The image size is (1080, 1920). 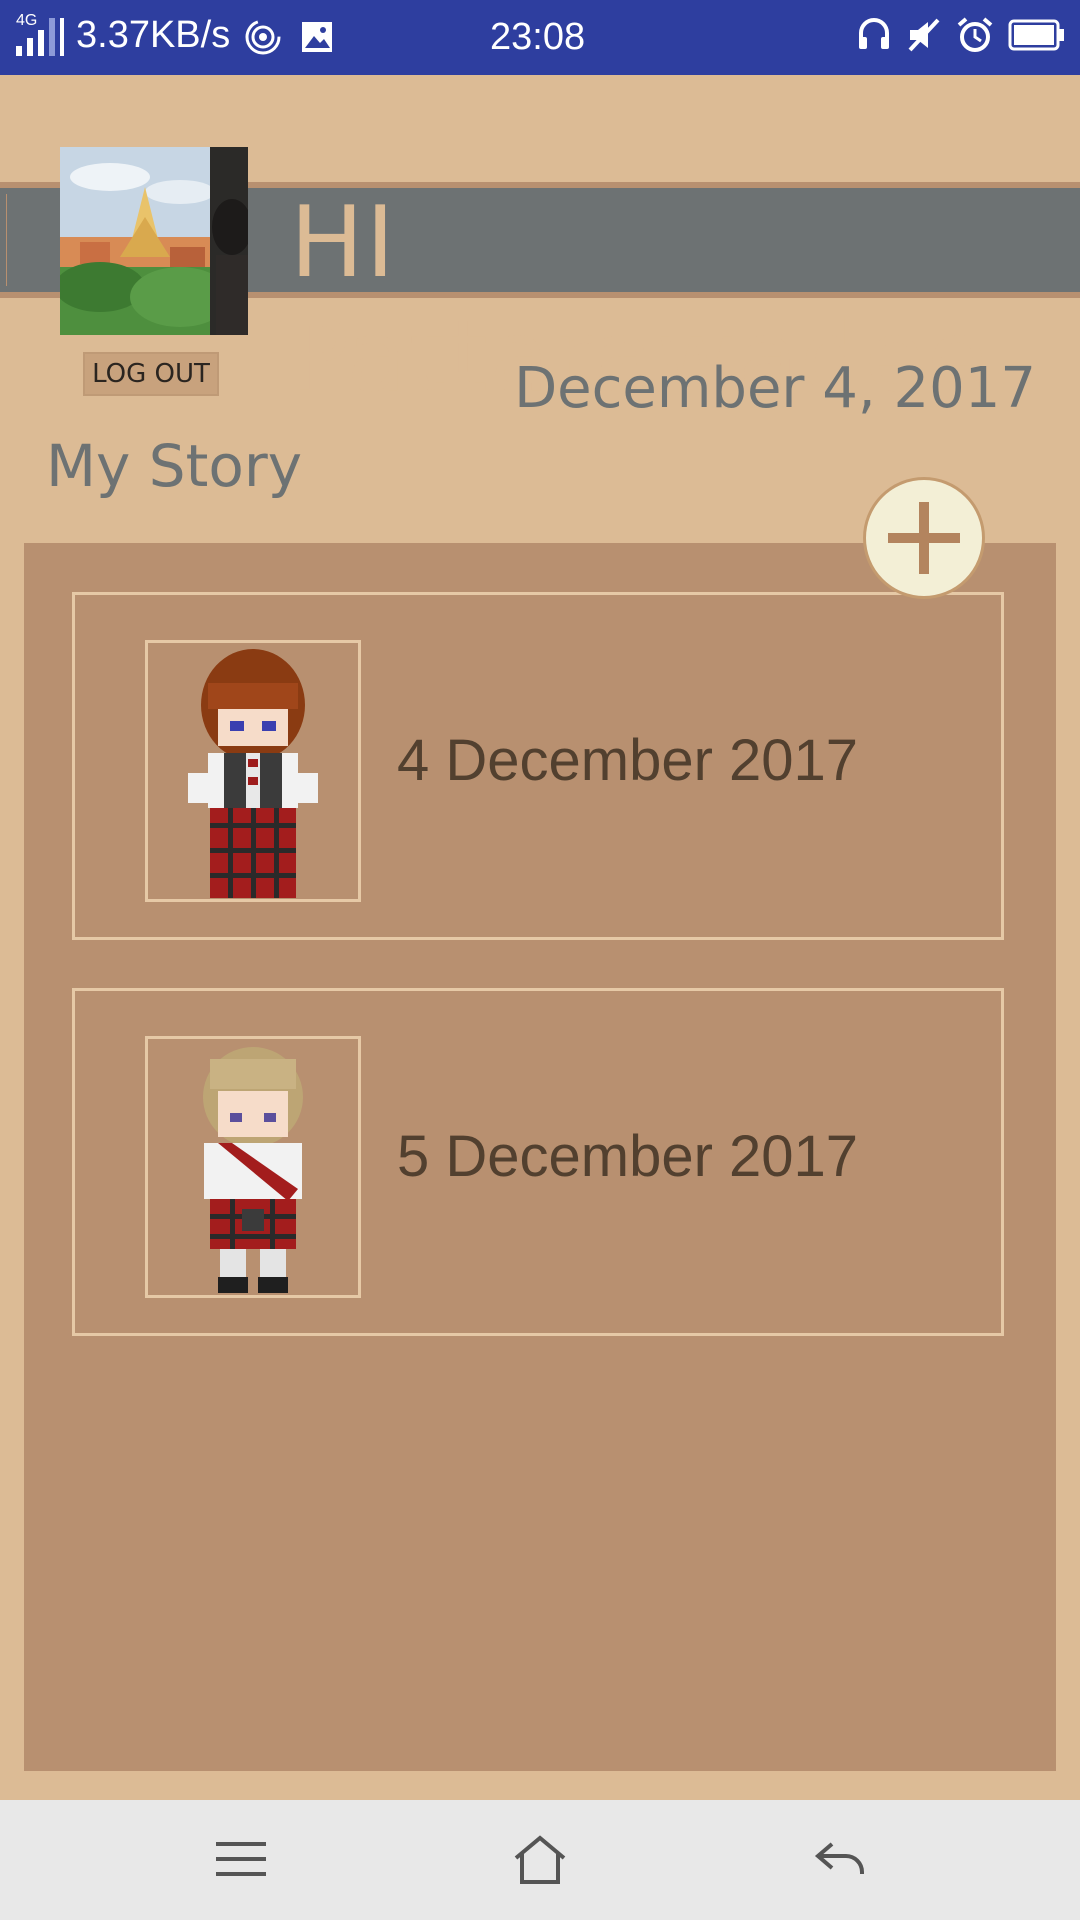 What do you see at coordinates (174, 466) in the screenshot?
I see `section-title: My Story` at bounding box center [174, 466].